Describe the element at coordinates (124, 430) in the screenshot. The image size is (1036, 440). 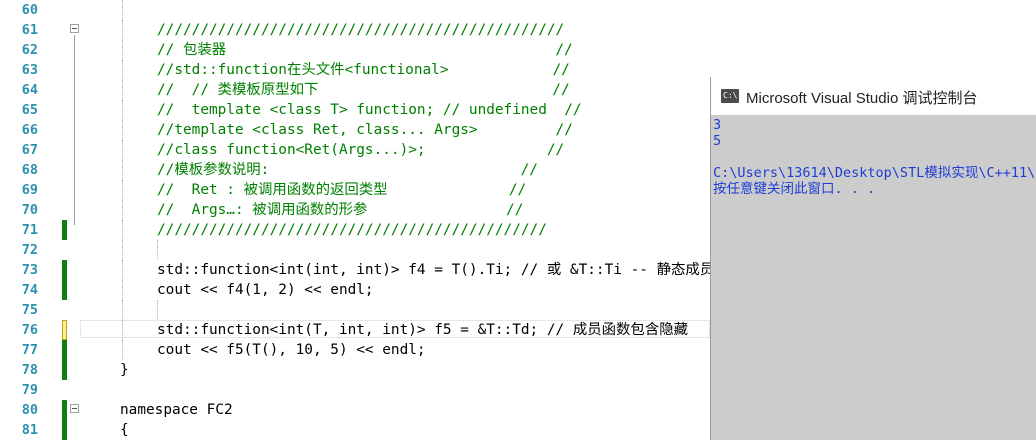
I see `code-text: {` at that location.